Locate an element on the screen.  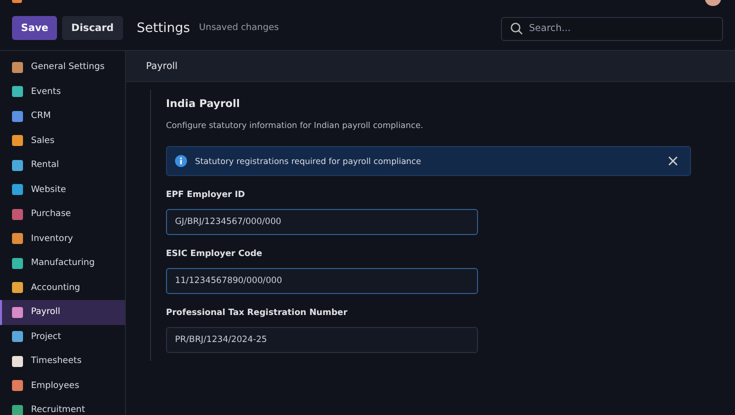
page-title: Settings is located at coordinates (163, 28).